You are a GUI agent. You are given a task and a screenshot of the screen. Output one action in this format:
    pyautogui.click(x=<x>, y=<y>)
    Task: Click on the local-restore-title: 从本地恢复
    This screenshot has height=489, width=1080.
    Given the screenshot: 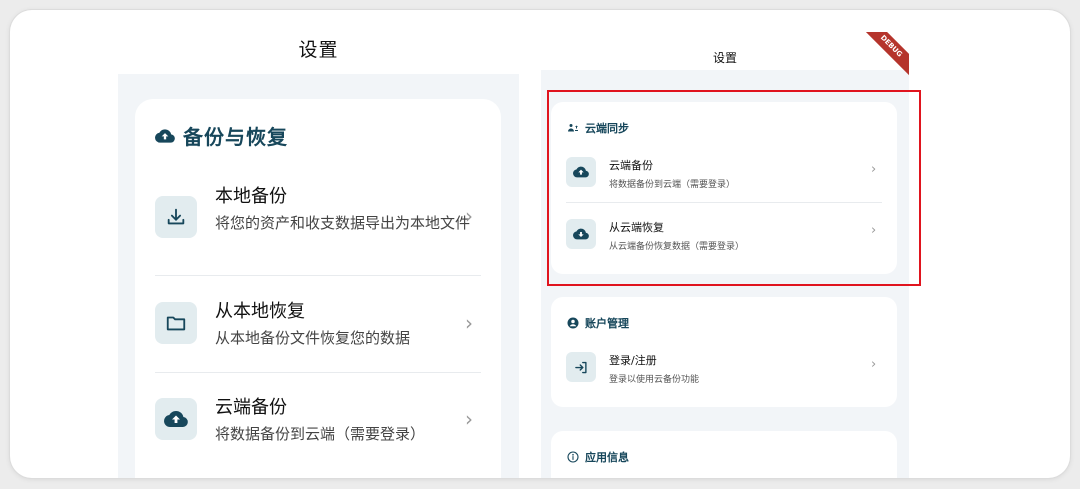 What is the action you would take?
    pyautogui.click(x=260, y=311)
    